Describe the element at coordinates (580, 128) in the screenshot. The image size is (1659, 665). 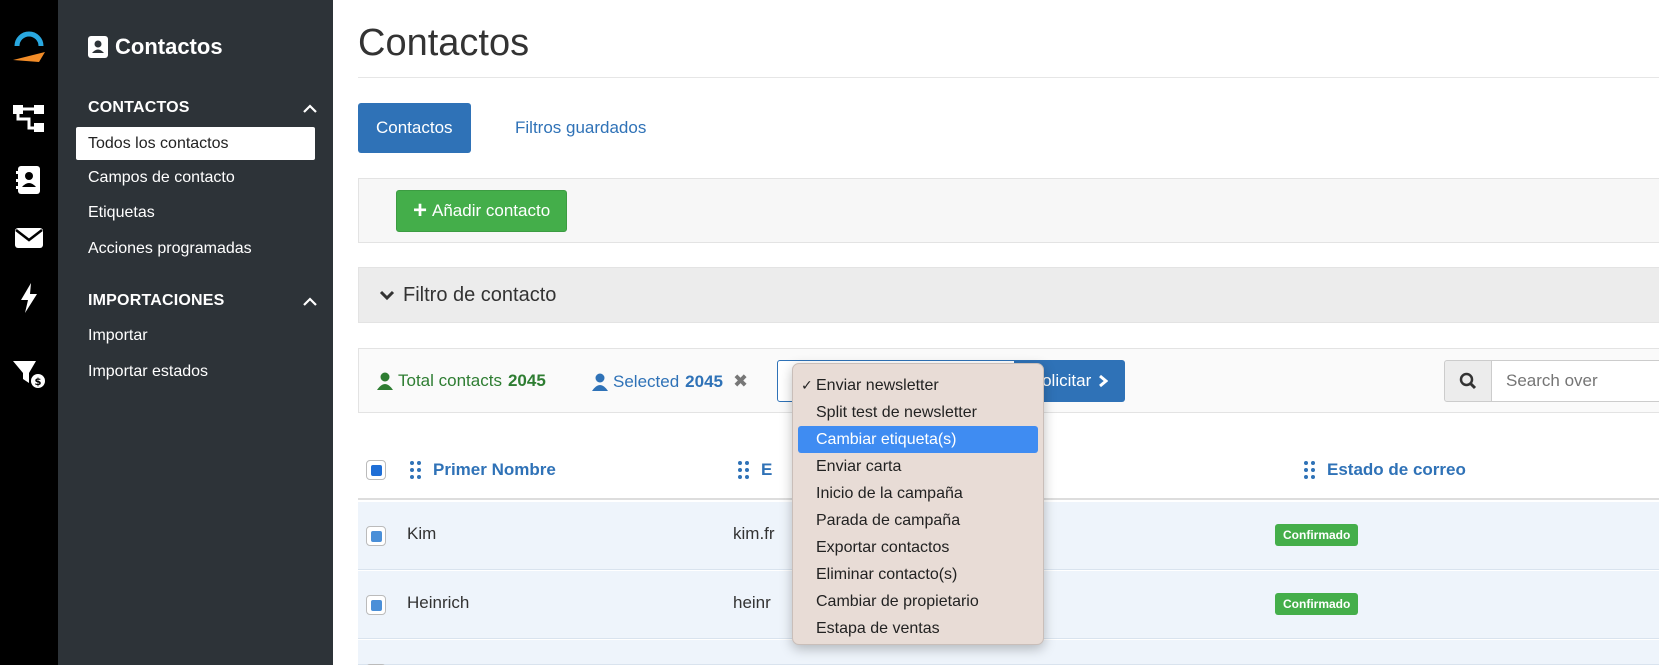
I see `tab-saved-filters: Filtros guardados` at that location.